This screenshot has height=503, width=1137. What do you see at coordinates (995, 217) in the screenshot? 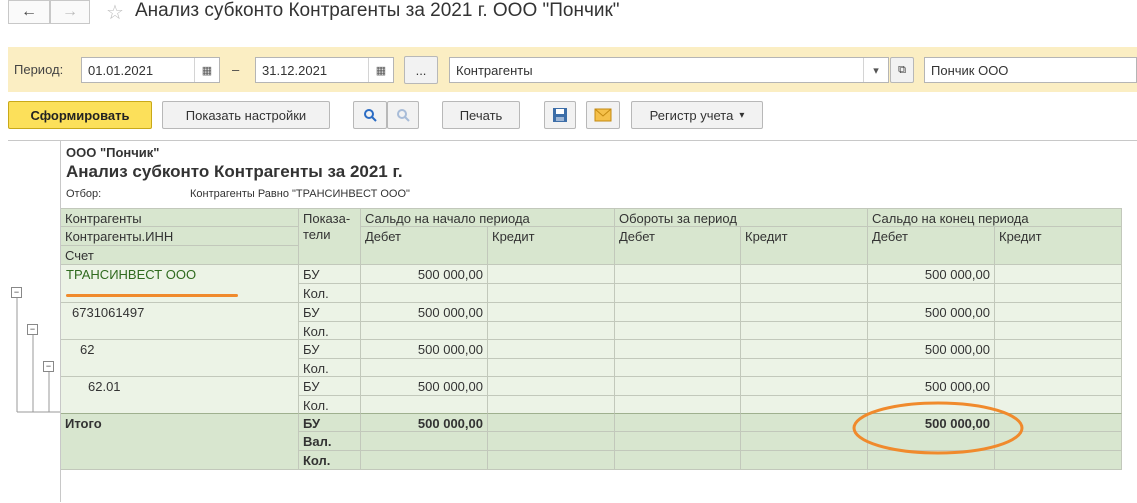
I see `header-saldo-end: Сальдо на конец периода` at bounding box center [995, 217].